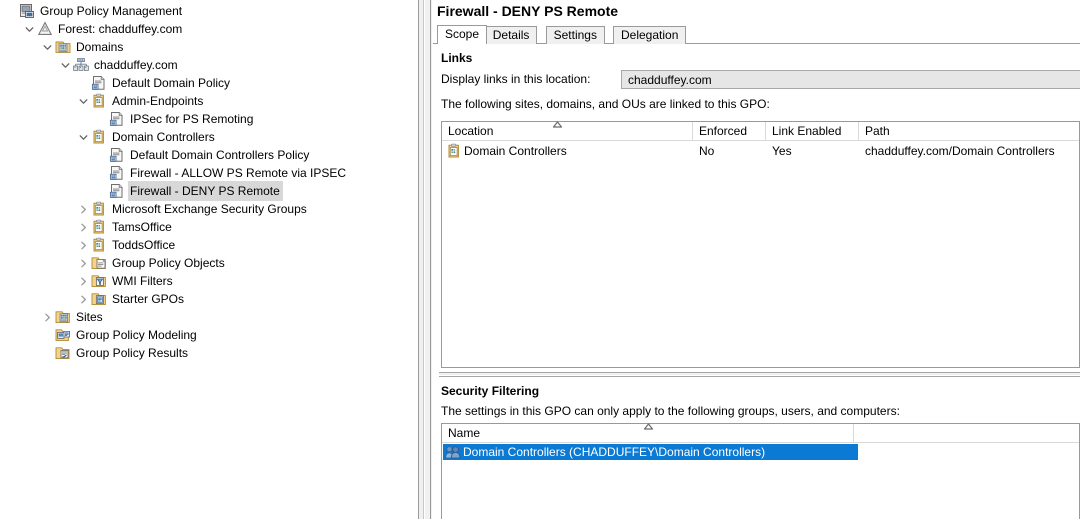  I want to click on domain-icon, so click(80, 65).